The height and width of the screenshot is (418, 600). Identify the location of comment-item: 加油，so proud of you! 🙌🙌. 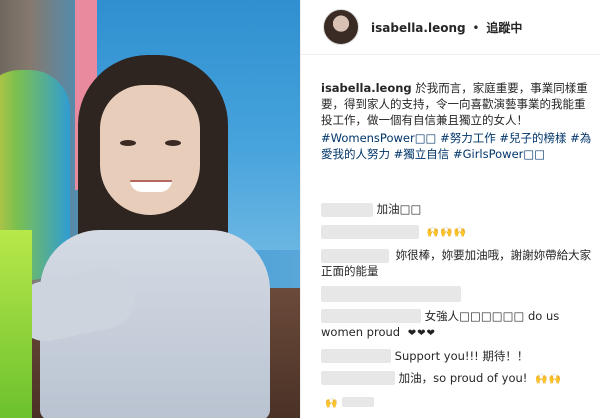
(457, 379).